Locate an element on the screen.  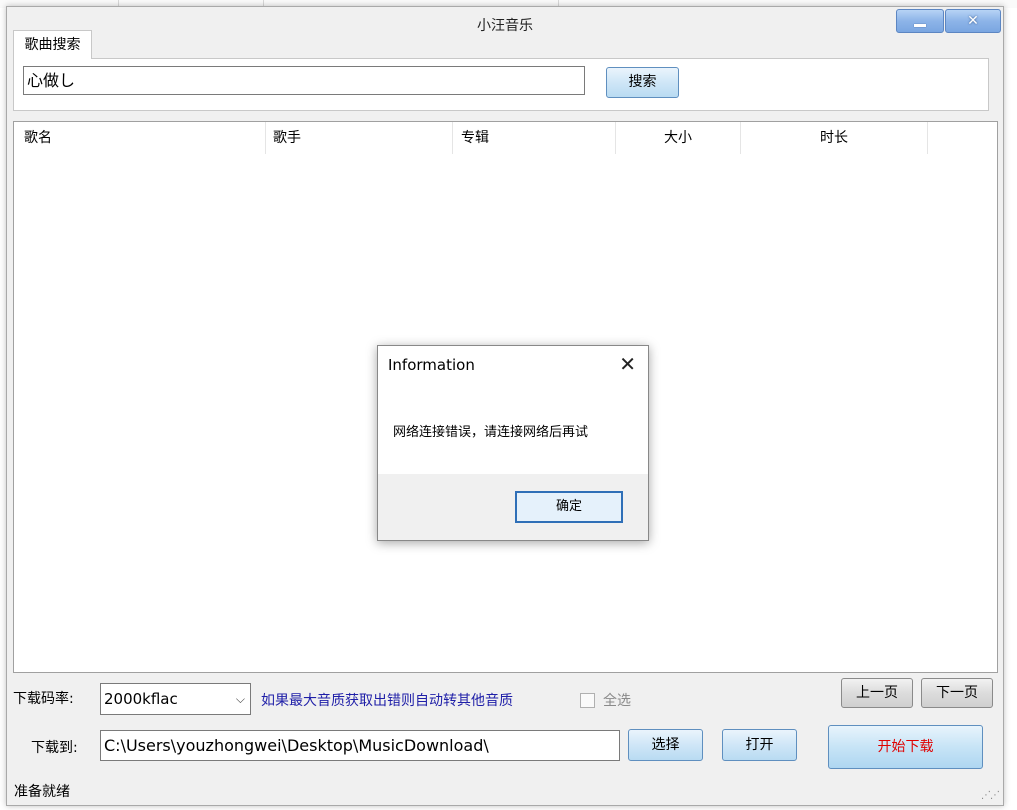
start-download-button: 开始下载 is located at coordinates (905, 747).